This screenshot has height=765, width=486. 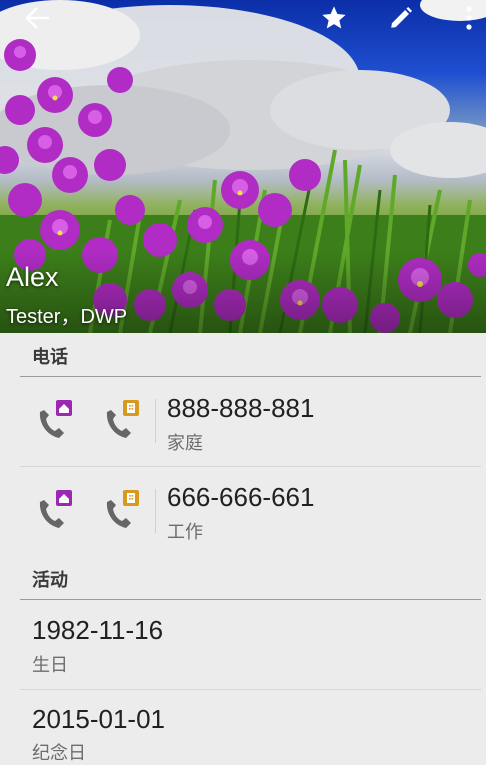 I want to click on pencil-icon, so click(x=402, y=17).